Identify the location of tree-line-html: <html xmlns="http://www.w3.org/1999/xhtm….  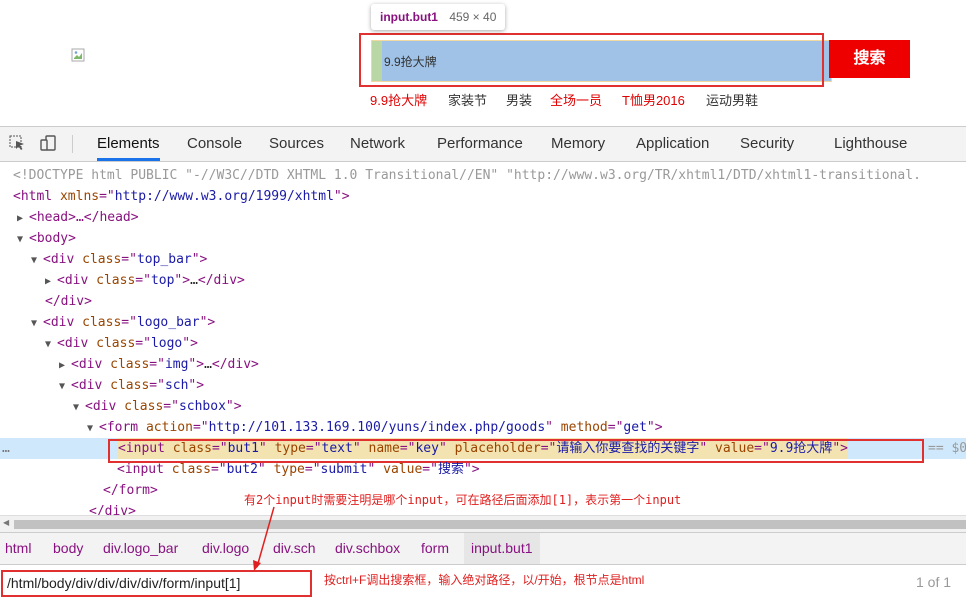
(483, 196).